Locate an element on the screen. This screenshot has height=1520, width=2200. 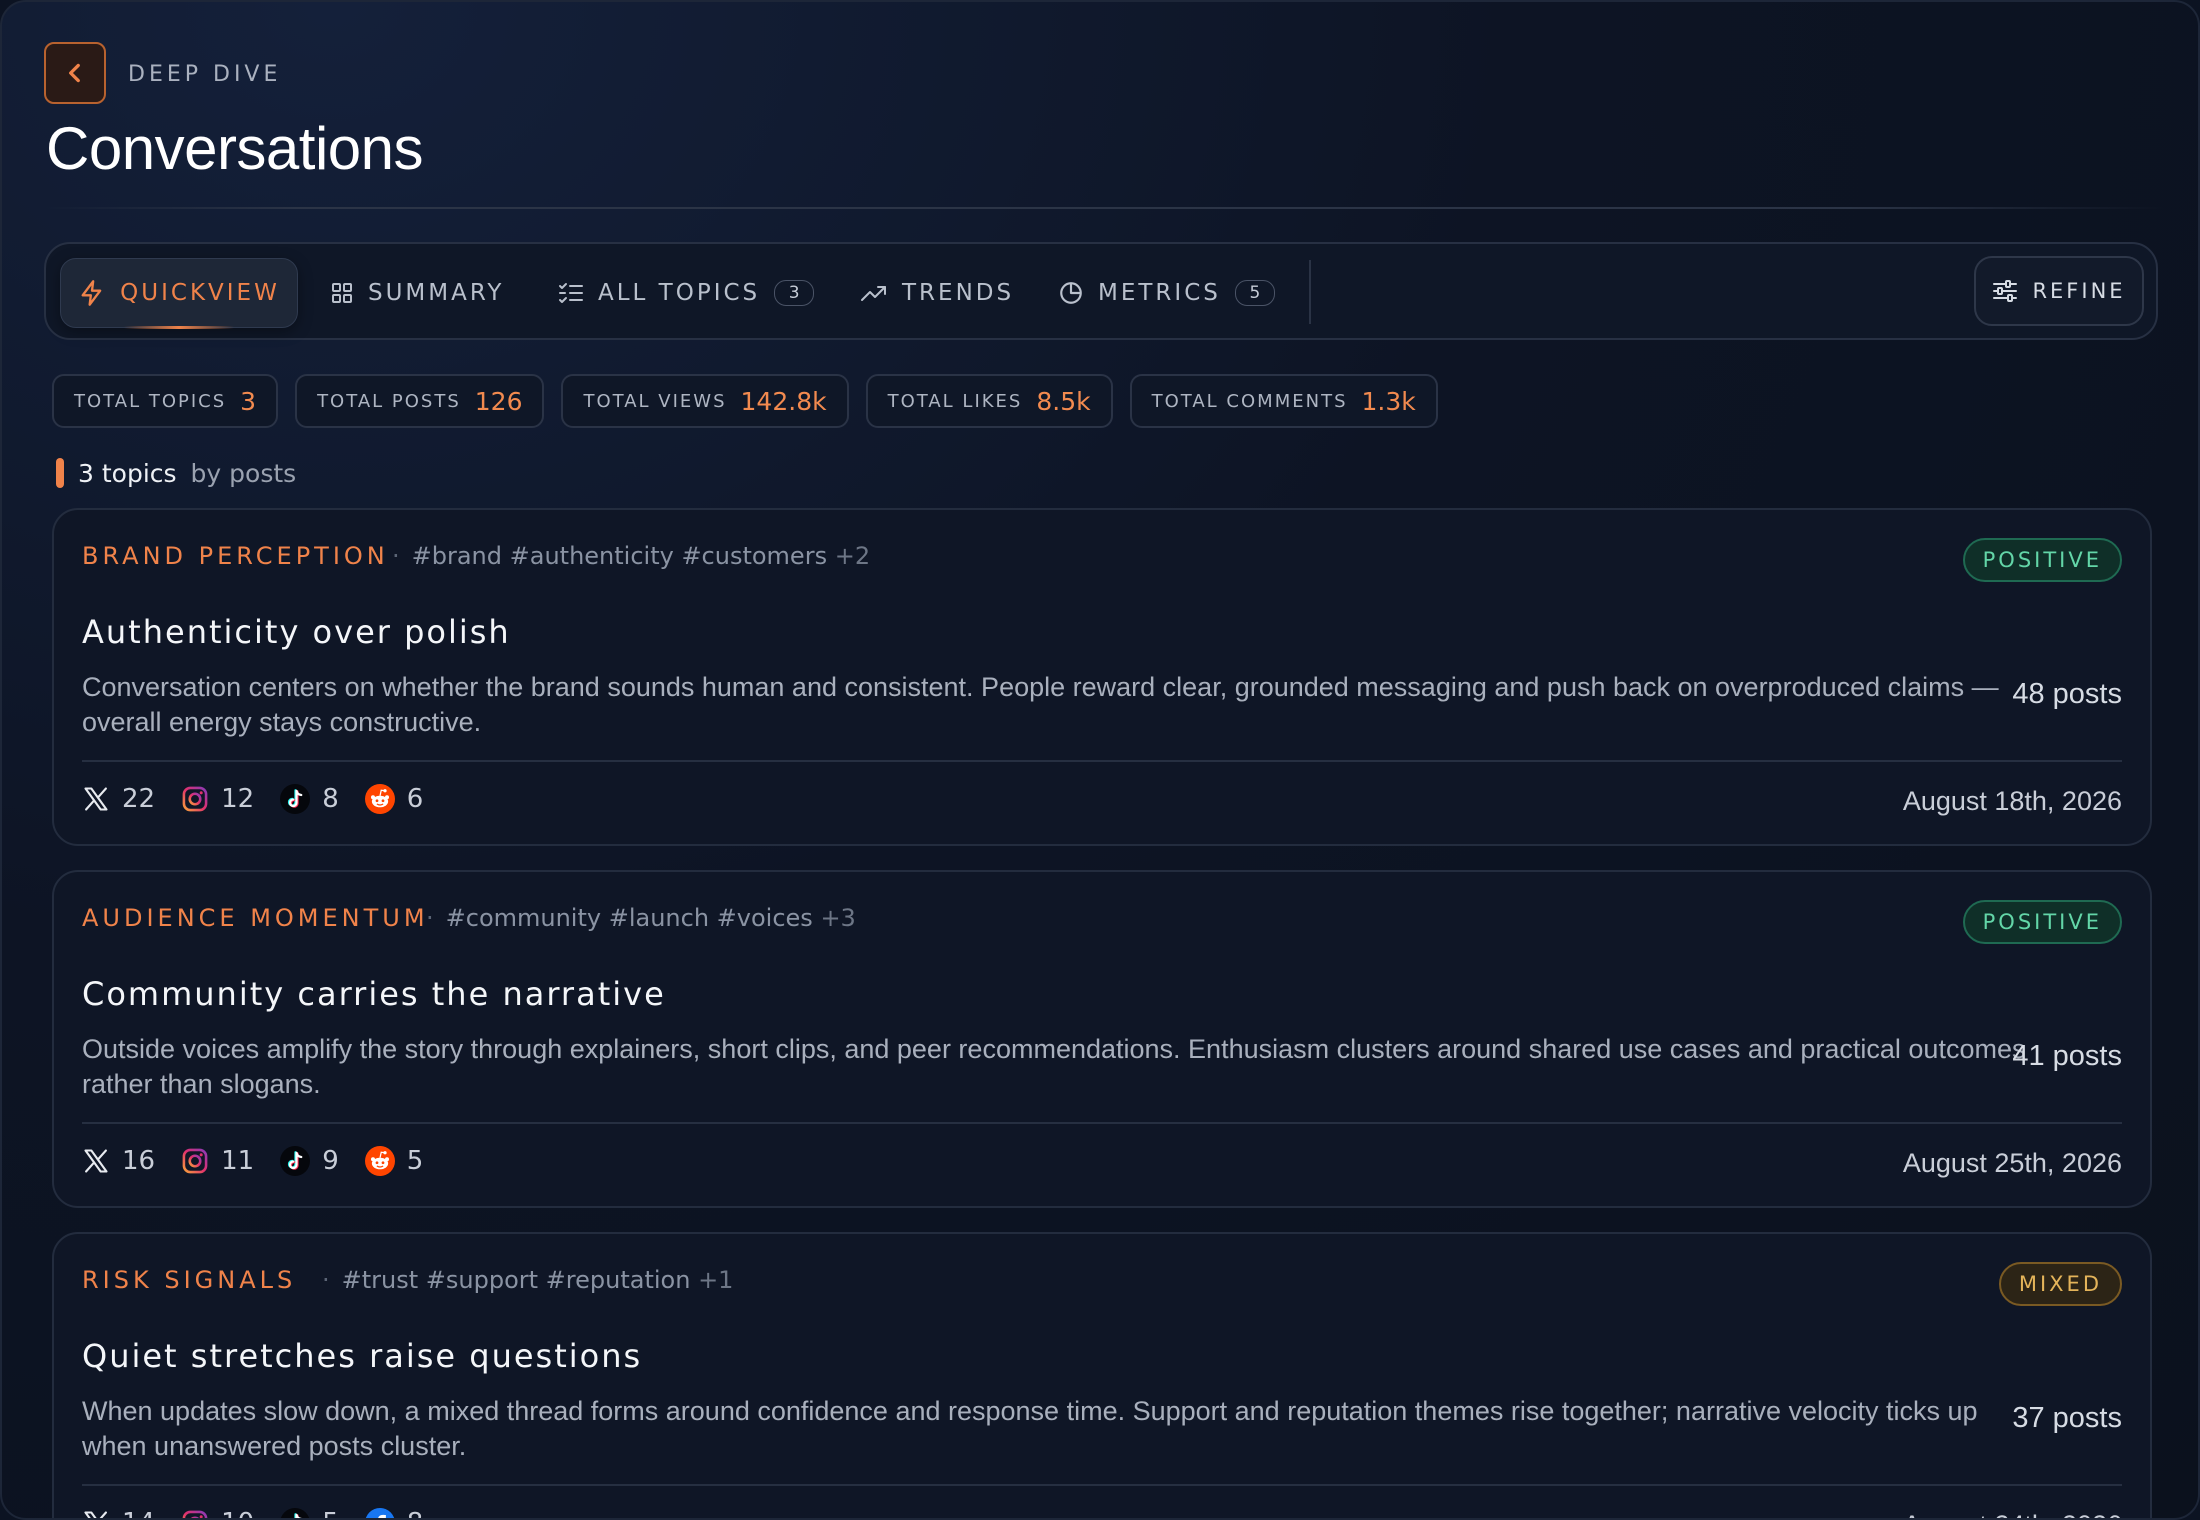
more-tags: +3 is located at coordinates (838, 918).